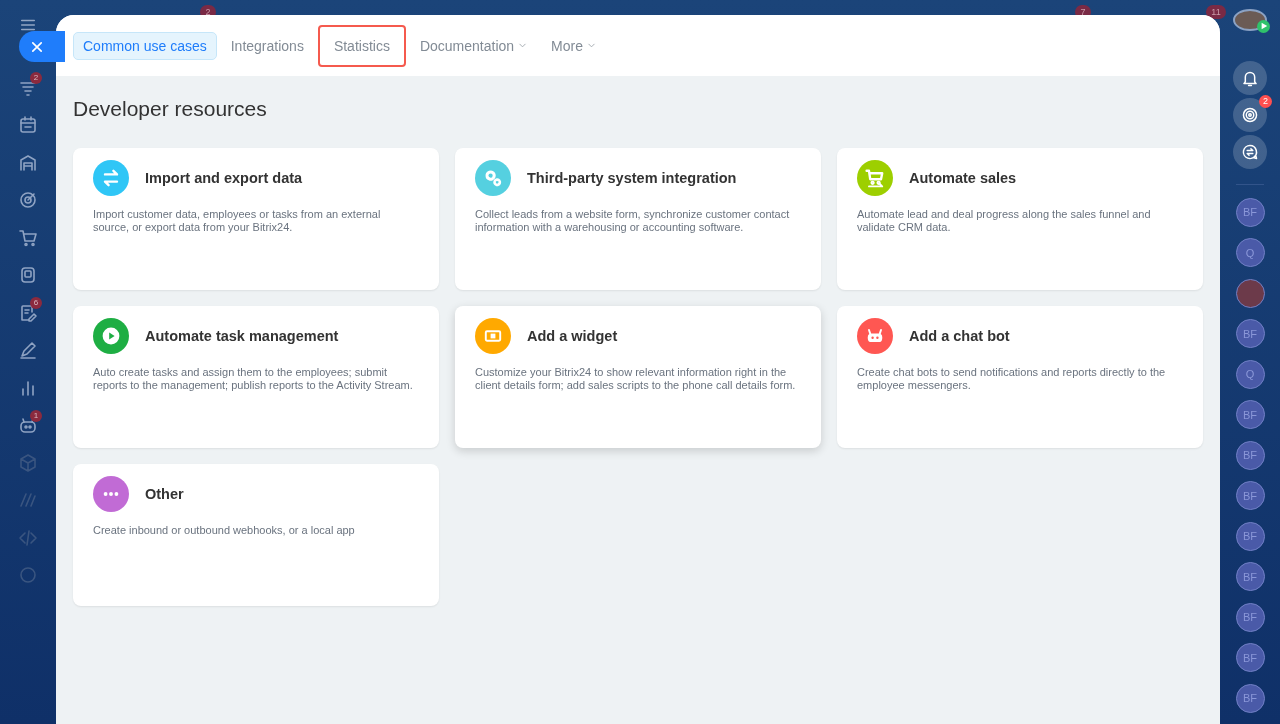 The image size is (1280, 724). What do you see at coordinates (28, 125) in the screenshot?
I see `calendar-icon` at bounding box center [28, 125].